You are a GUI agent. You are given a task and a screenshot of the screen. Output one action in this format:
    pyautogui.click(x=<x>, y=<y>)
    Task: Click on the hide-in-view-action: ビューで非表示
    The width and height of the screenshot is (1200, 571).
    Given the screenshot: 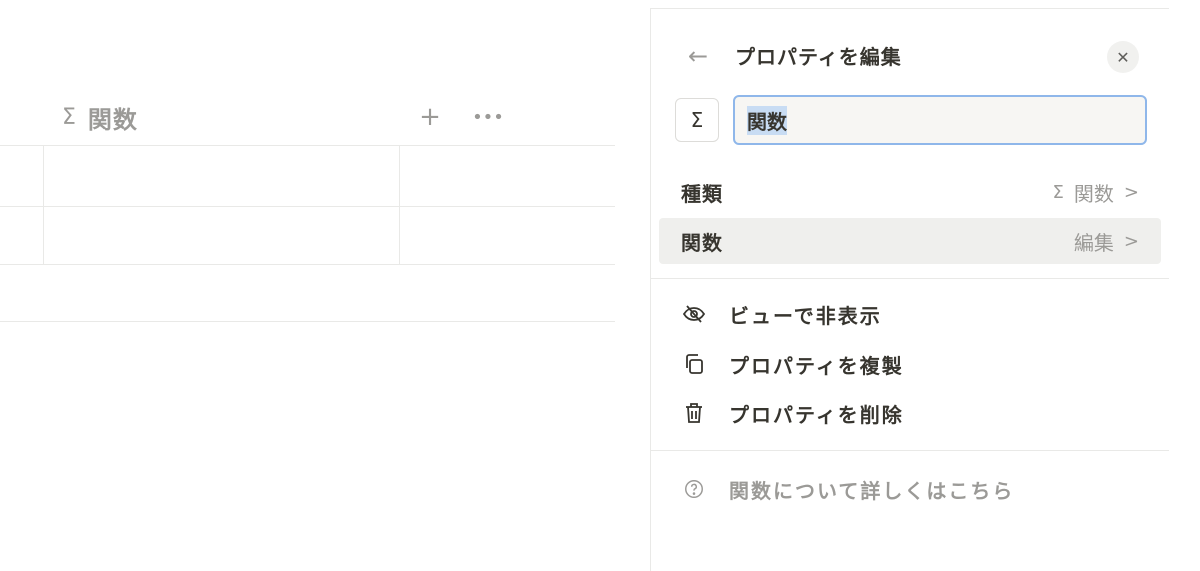 What is the action you would take?
    pyautogui.click(x=911, y=314)
    